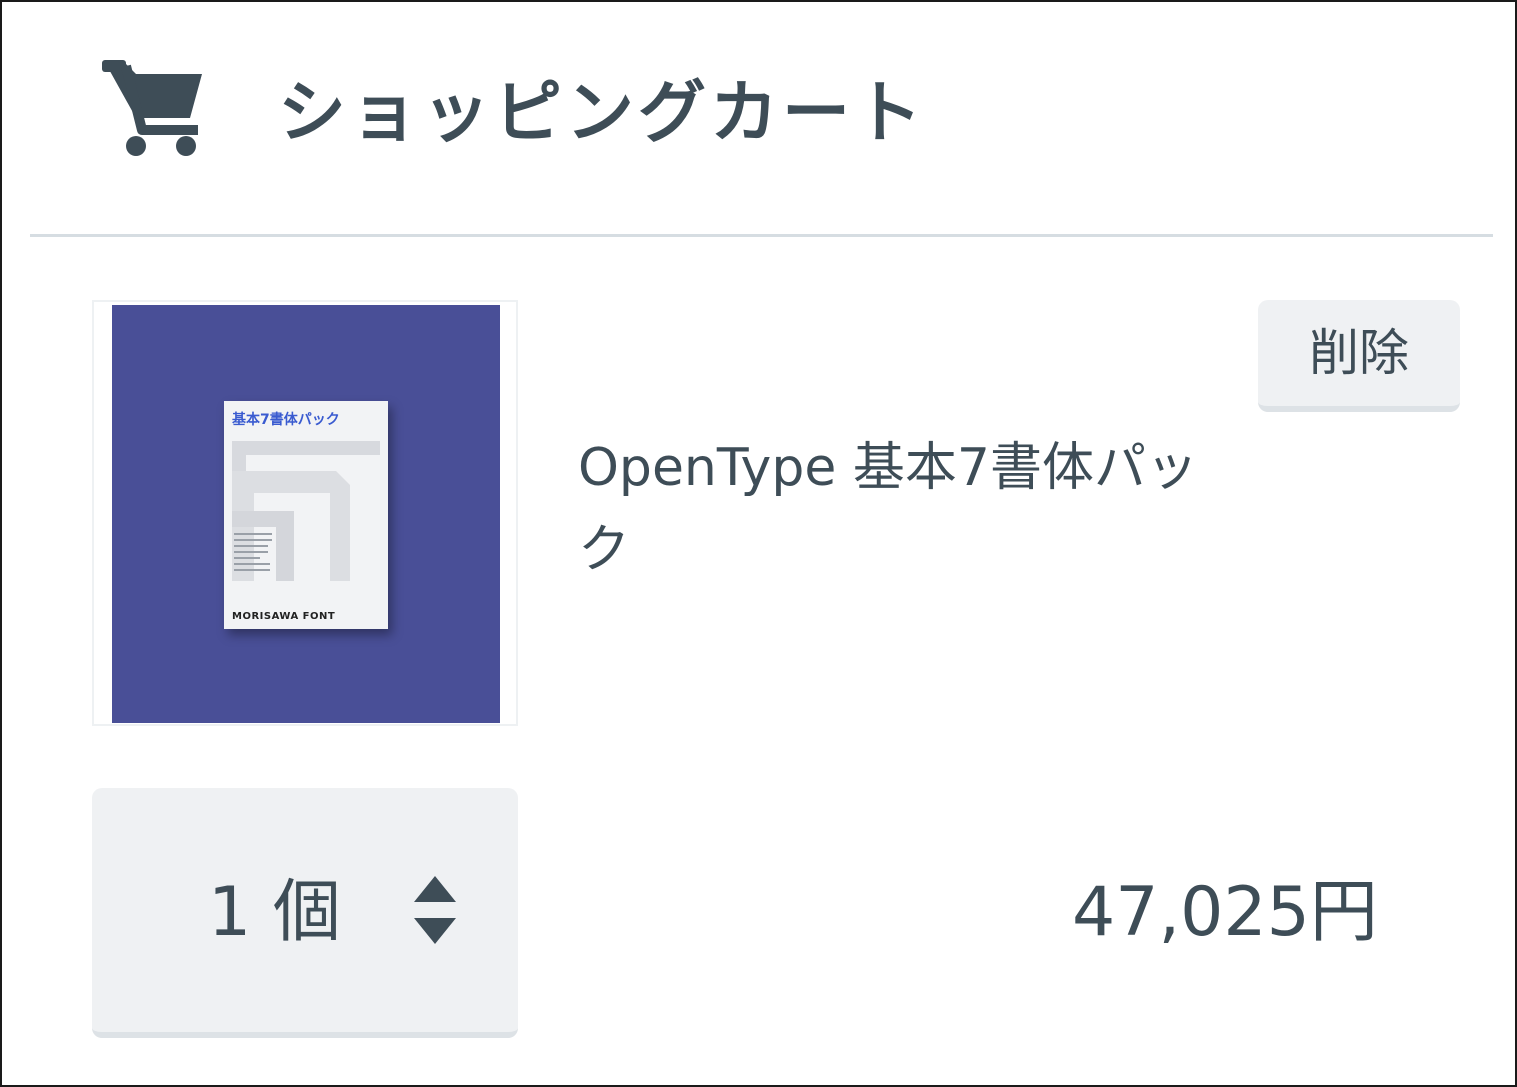 The image size is (1517, 1087). Describe the element at coordinates (435, 910) in the screenshot. I see `sort-updown-icon` at that location.